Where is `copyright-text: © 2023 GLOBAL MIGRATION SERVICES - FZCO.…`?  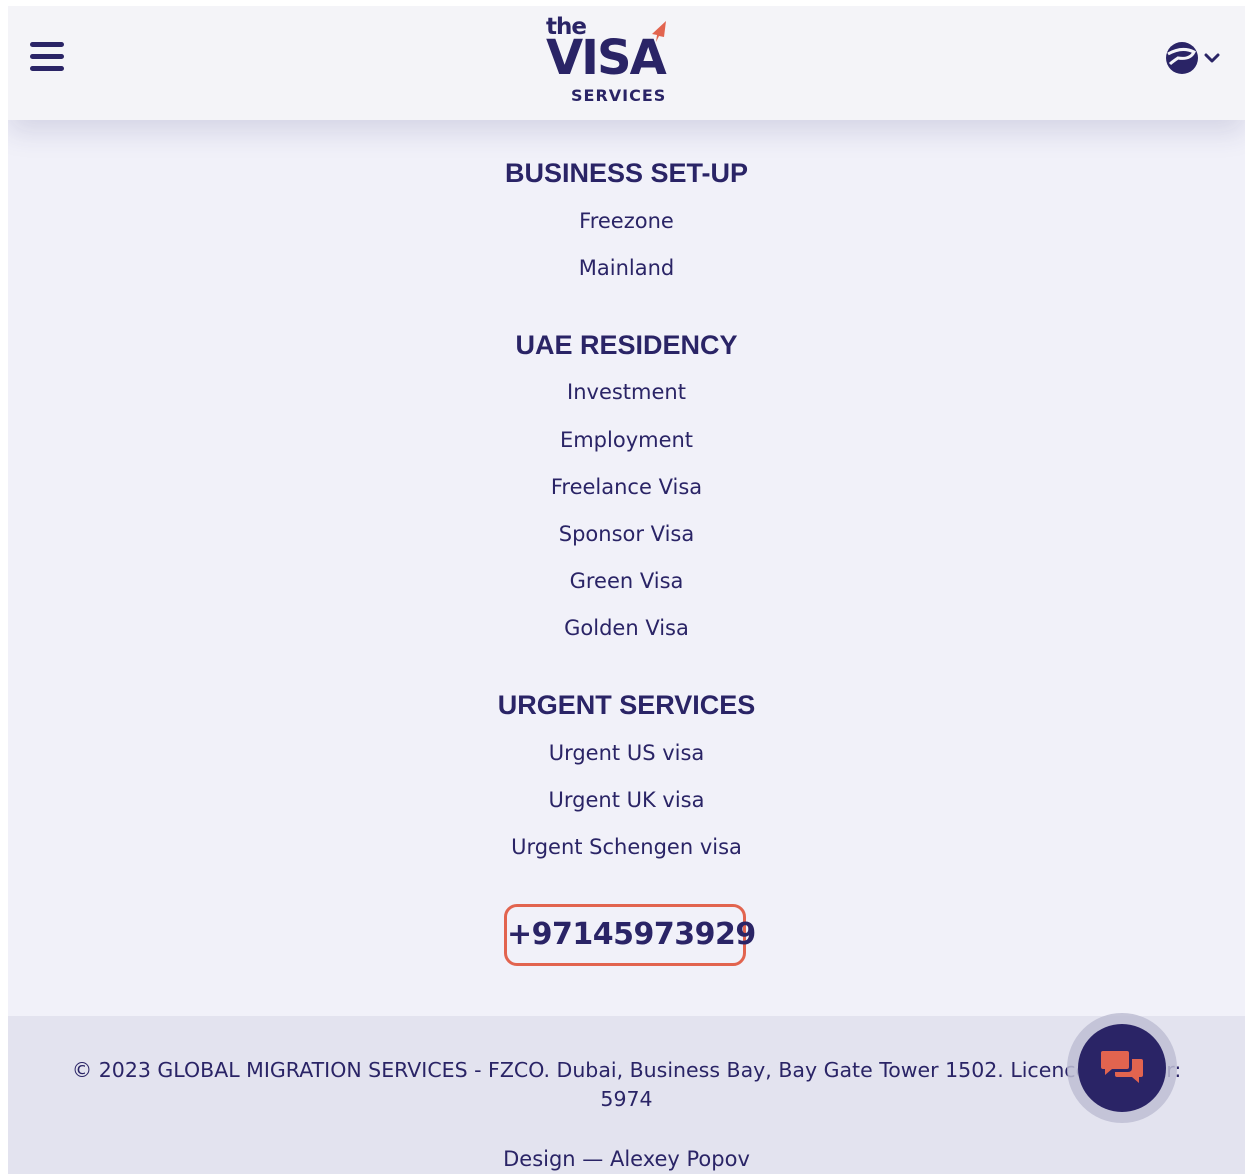 copyright-text: © 2023 GLOBAL MIGRATION SERVICES - FZCO.… is located at coordinates (626, 1070).